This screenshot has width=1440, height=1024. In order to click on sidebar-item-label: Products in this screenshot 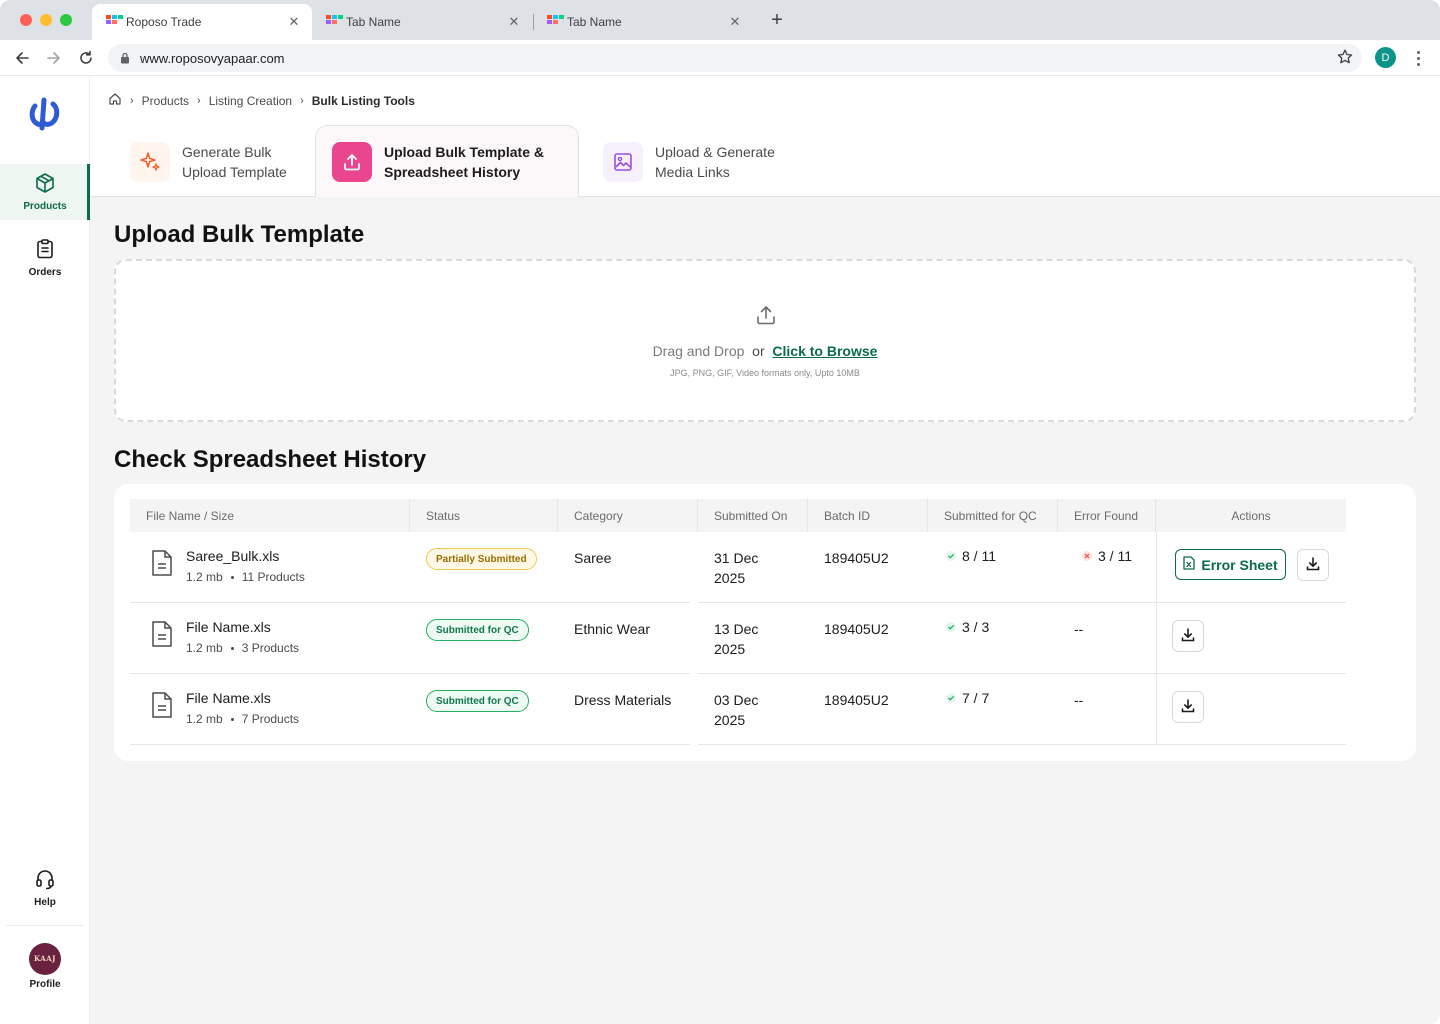, I will do `click(45, 206)`.